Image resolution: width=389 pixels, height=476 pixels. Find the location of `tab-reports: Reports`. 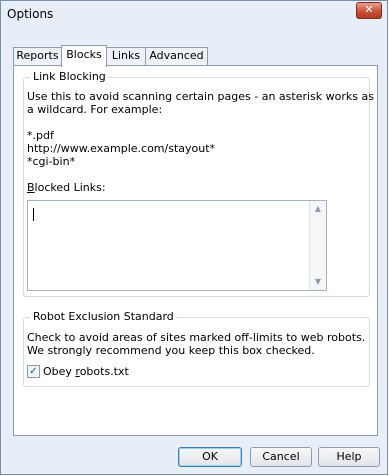

tab-reports: Reports is located at coordinates (37, 56).